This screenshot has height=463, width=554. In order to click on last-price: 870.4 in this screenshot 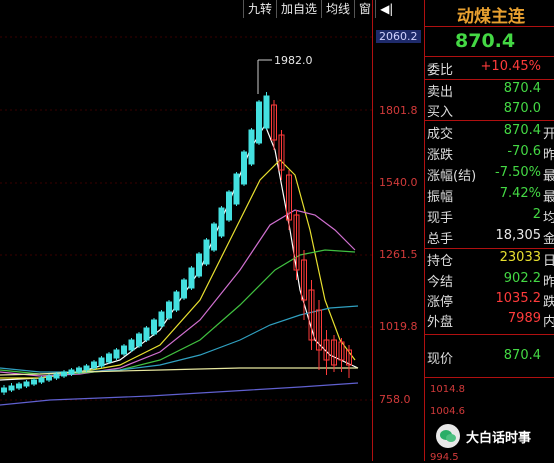, I will do `click(485, 41)`.